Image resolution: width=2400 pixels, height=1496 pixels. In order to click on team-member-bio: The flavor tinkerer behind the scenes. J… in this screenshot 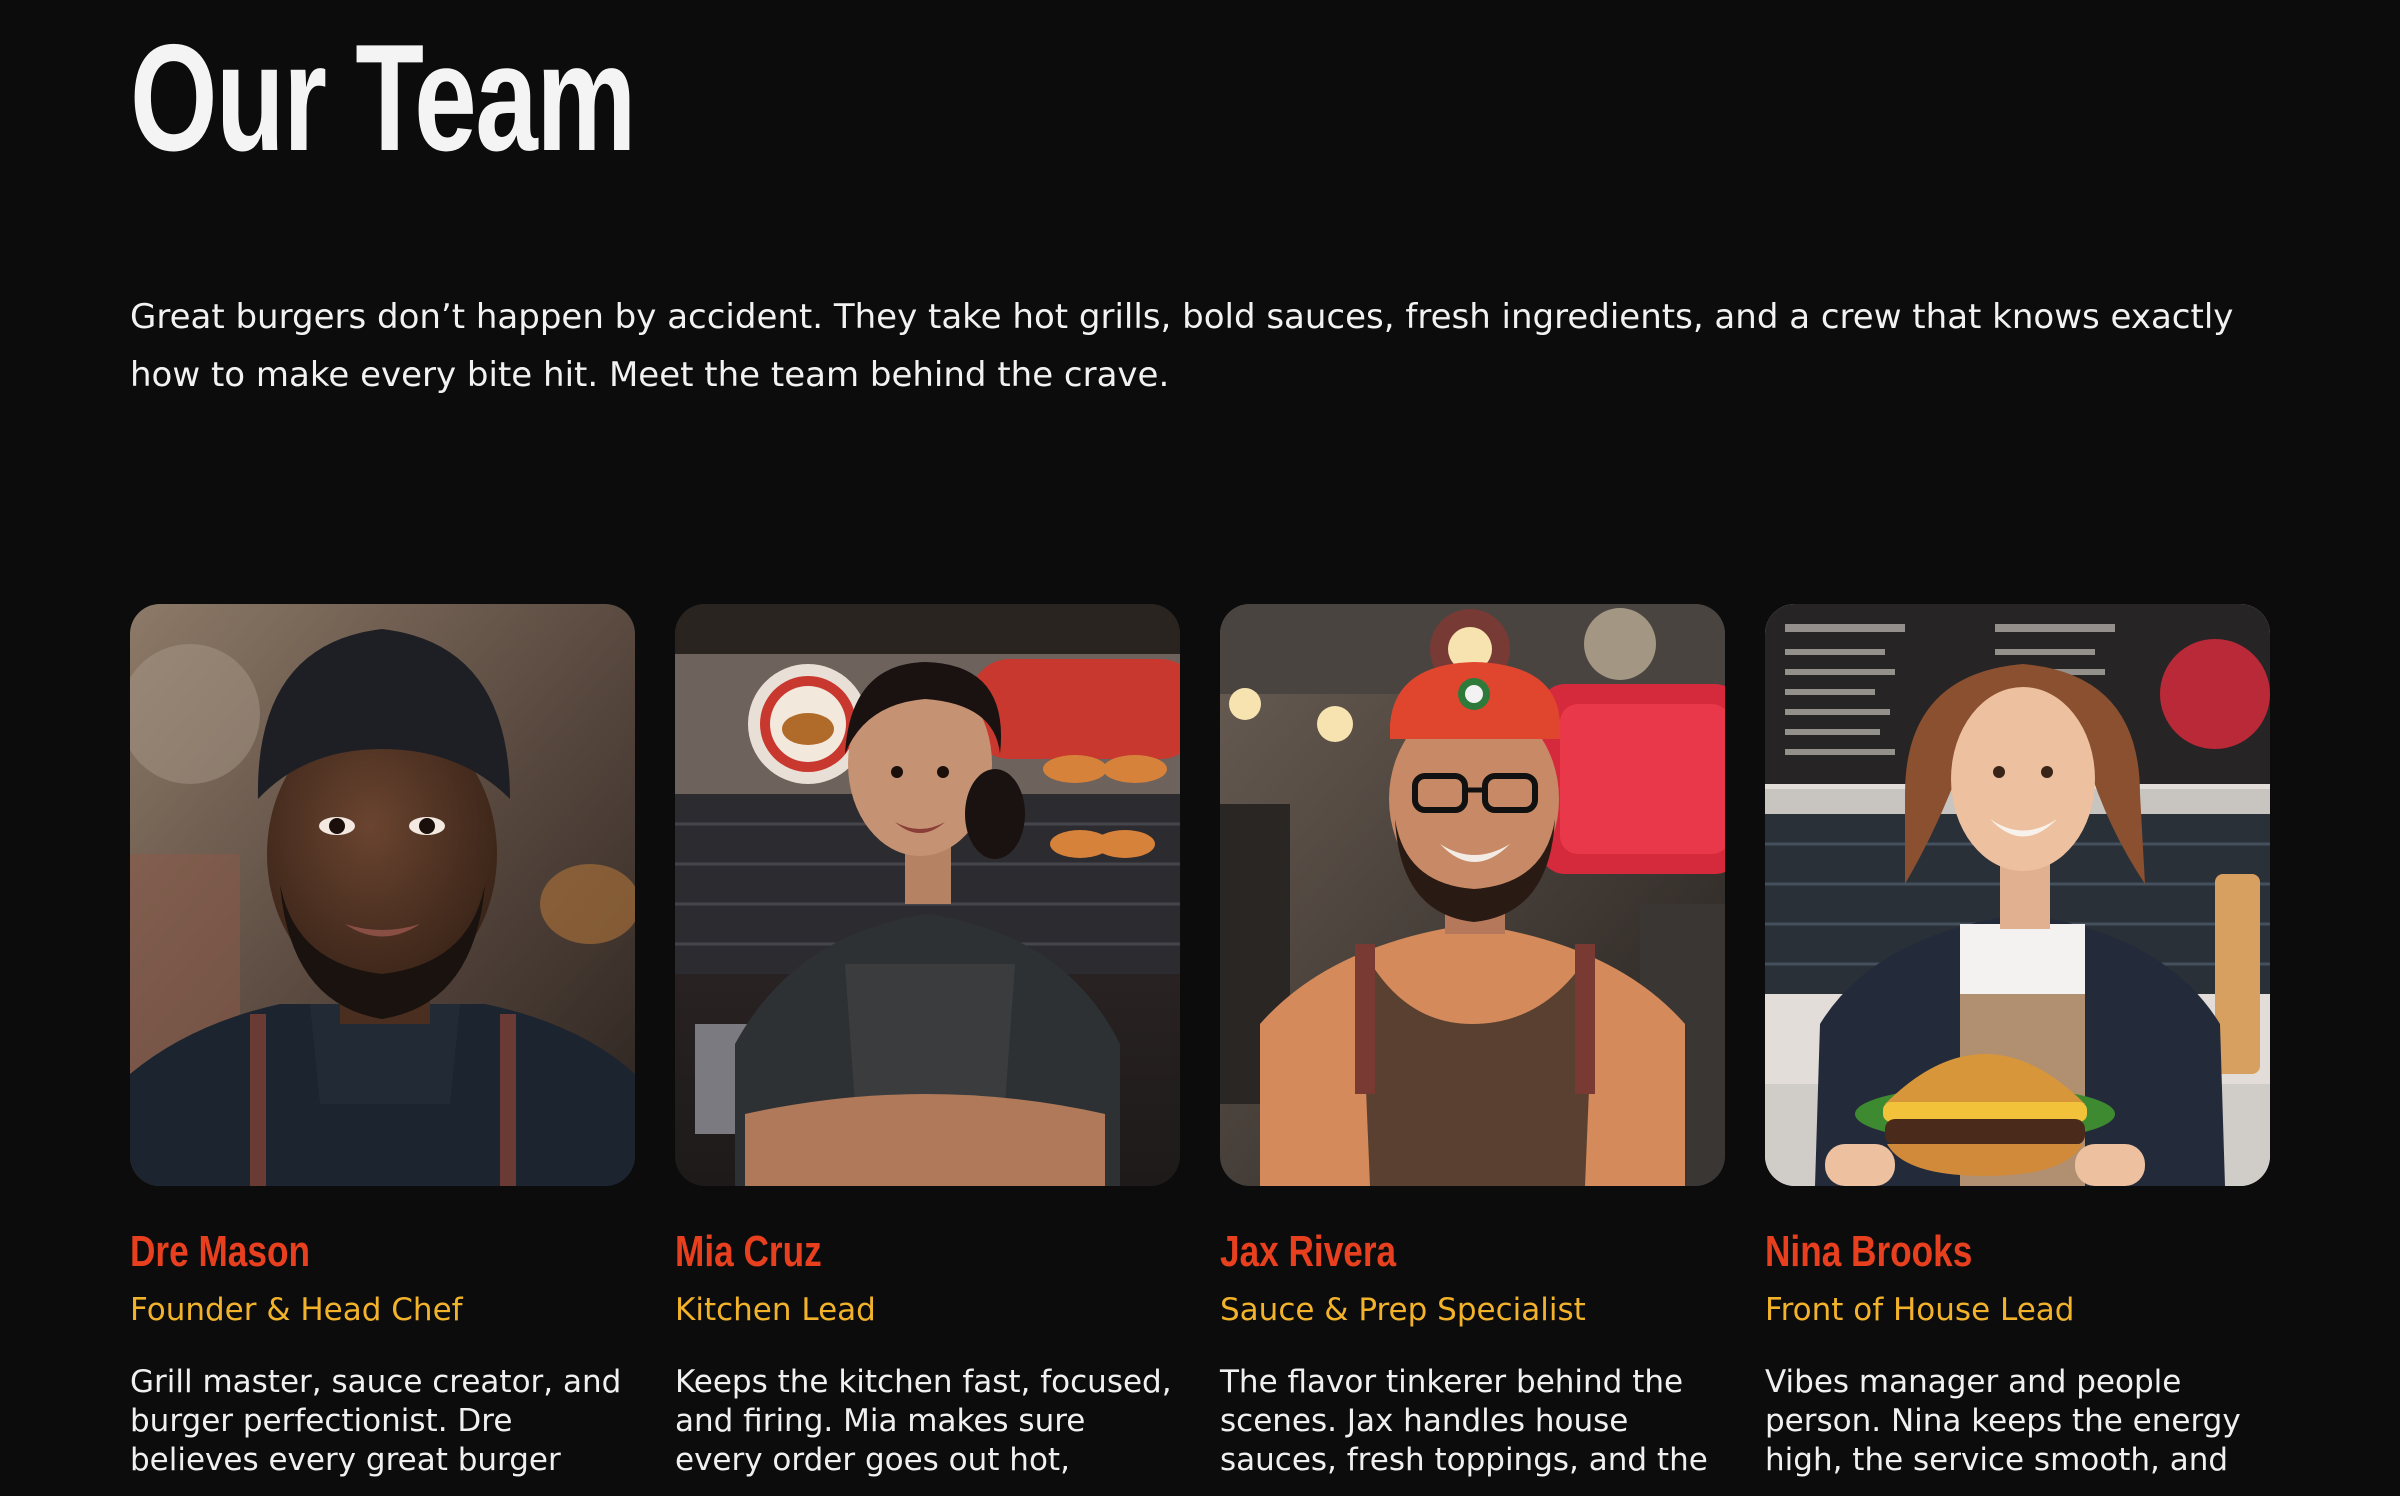, I will do `click(1464, 1421)`.